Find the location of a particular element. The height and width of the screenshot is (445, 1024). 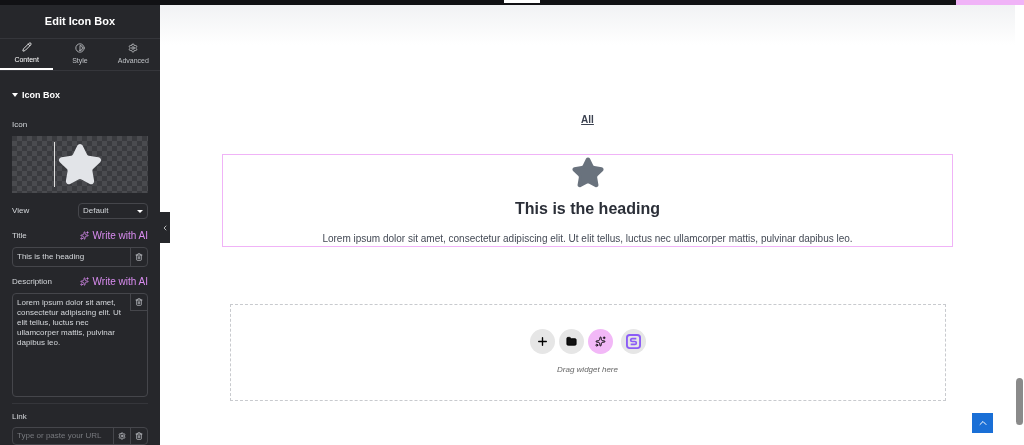

icon-picker is located at coordinates (80, 164).